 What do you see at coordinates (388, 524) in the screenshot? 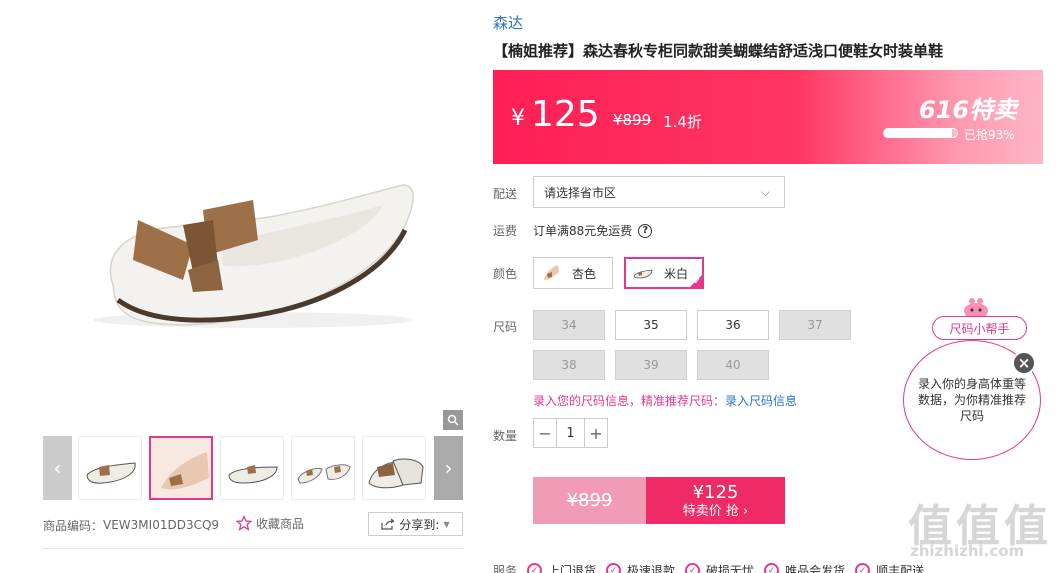
I see `share-icon` at bounding box center [388, 524].